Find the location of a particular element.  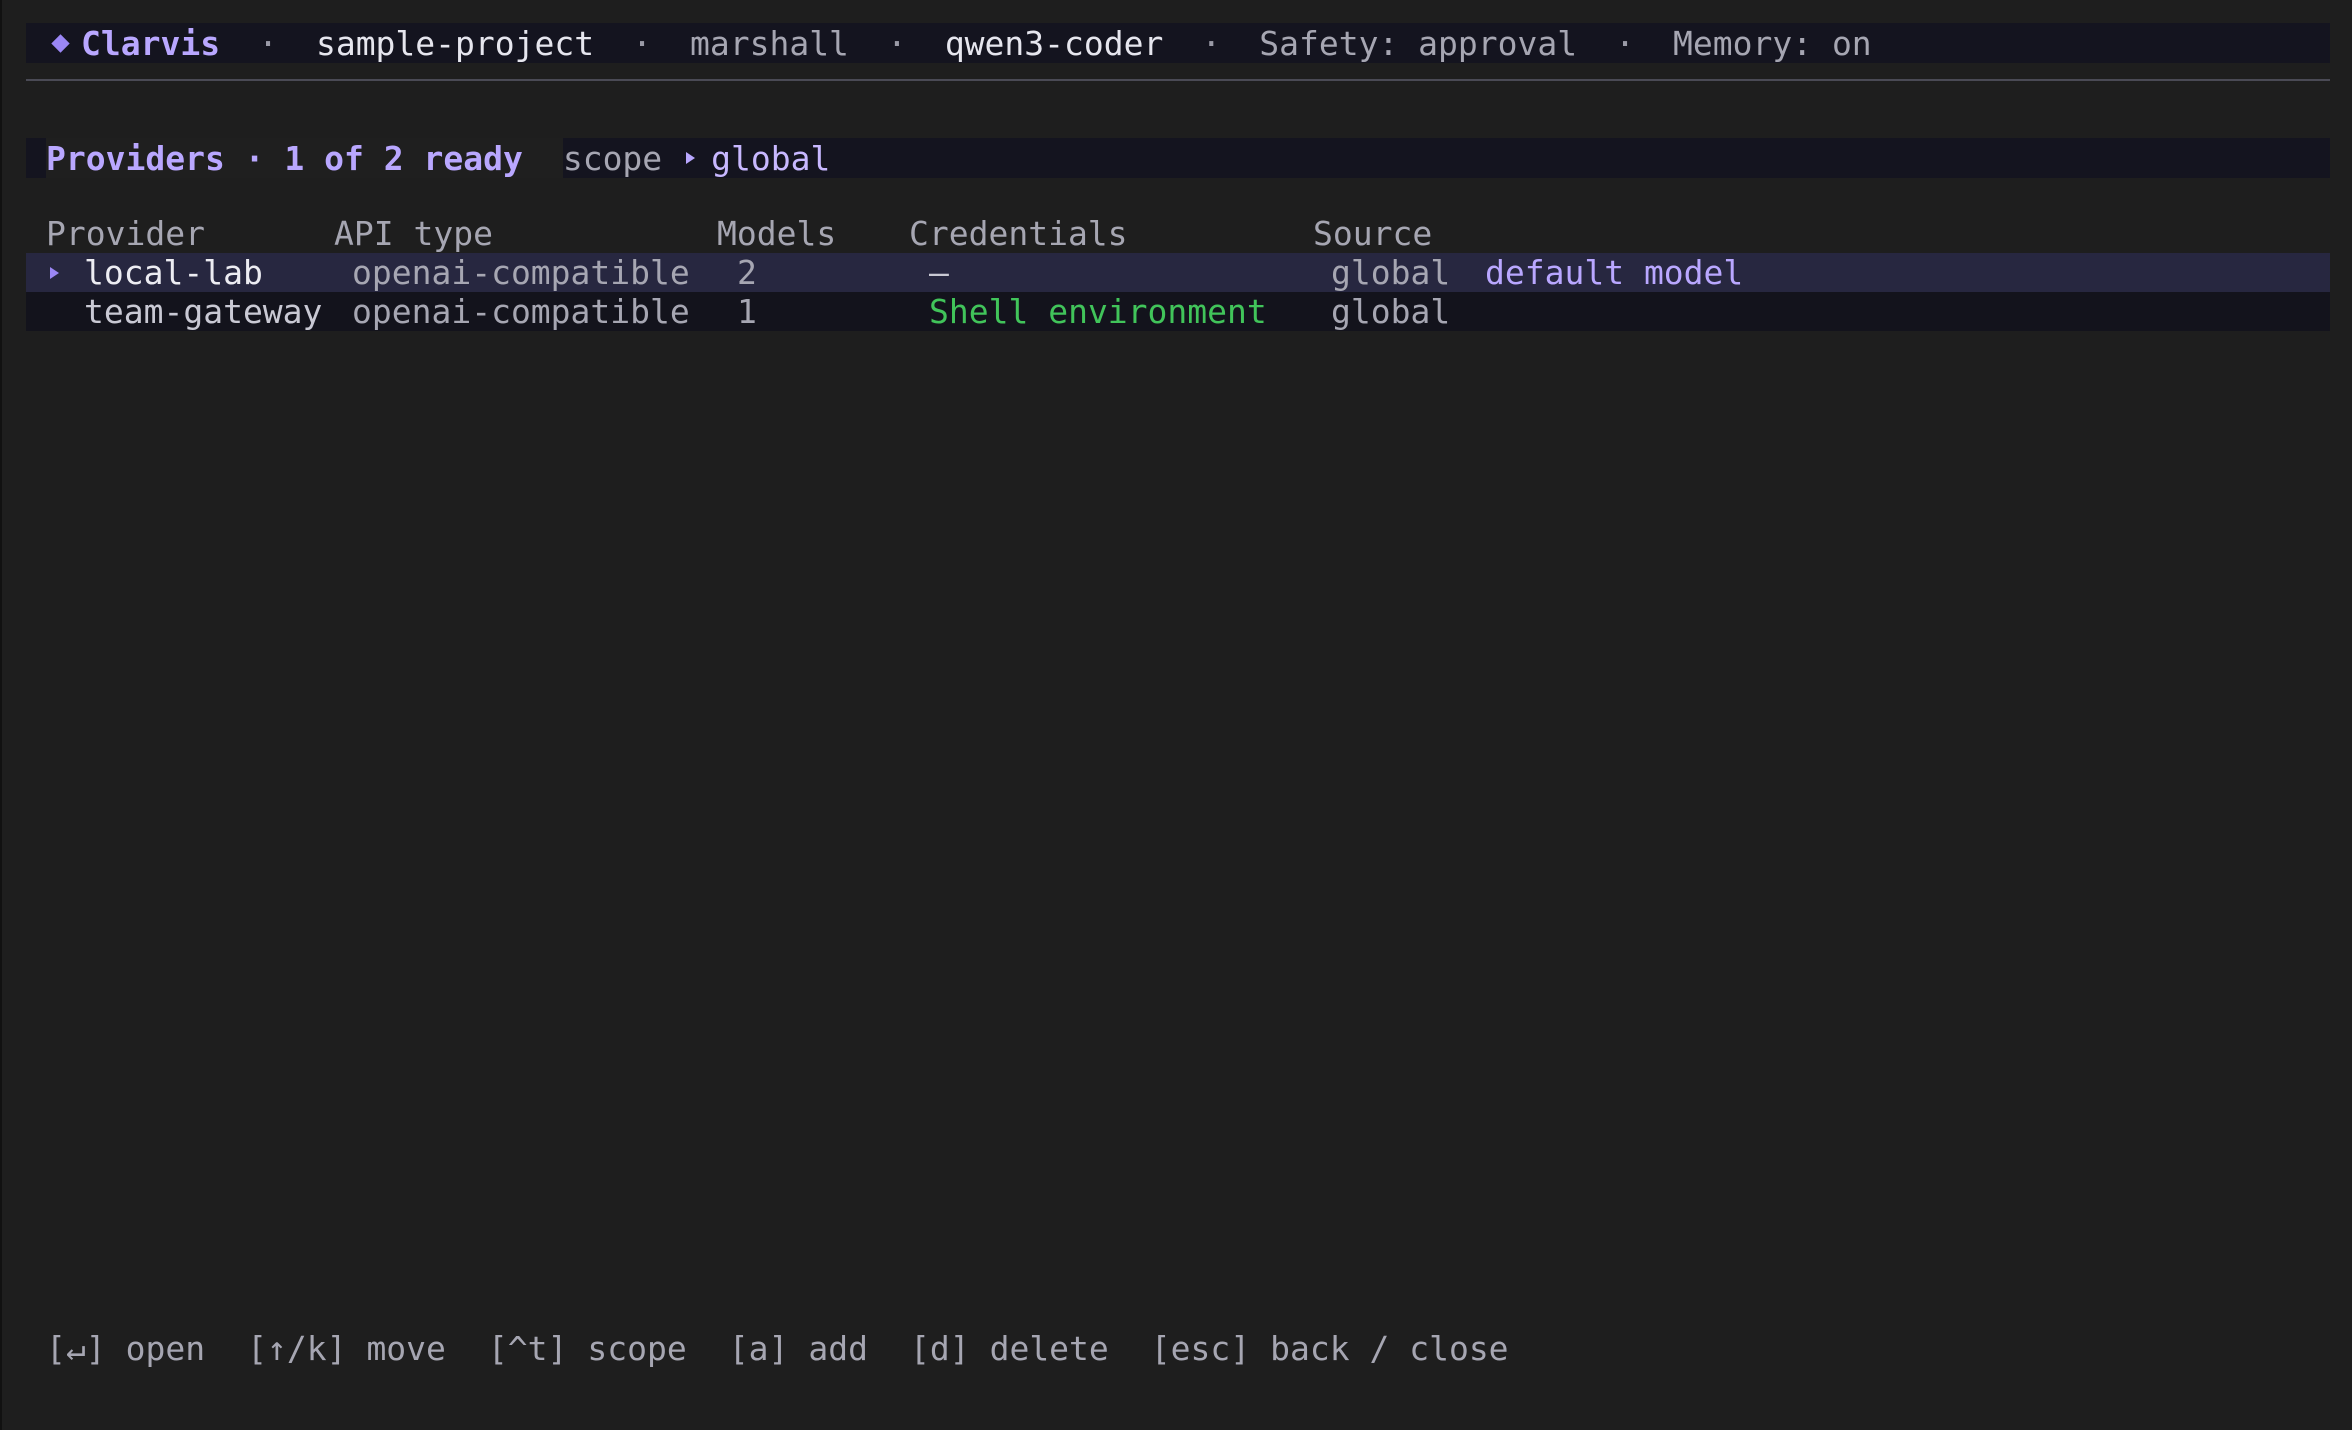

column-header-models: Models is located at coordinates (777, 233).